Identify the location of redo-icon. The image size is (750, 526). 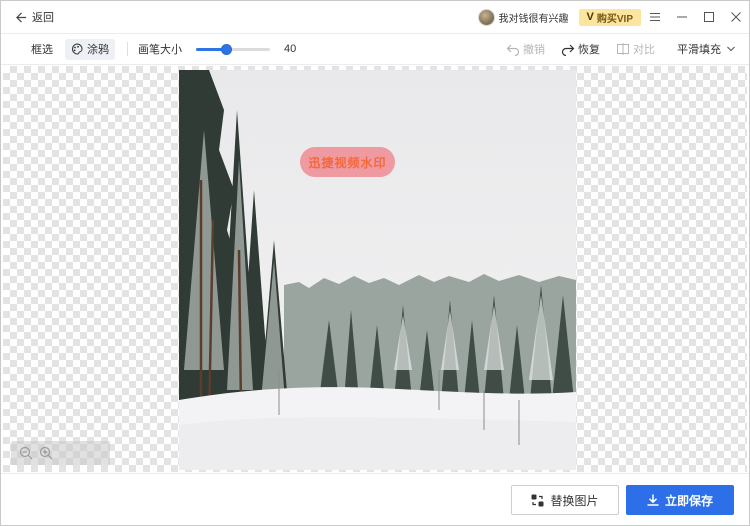
(568, 50).